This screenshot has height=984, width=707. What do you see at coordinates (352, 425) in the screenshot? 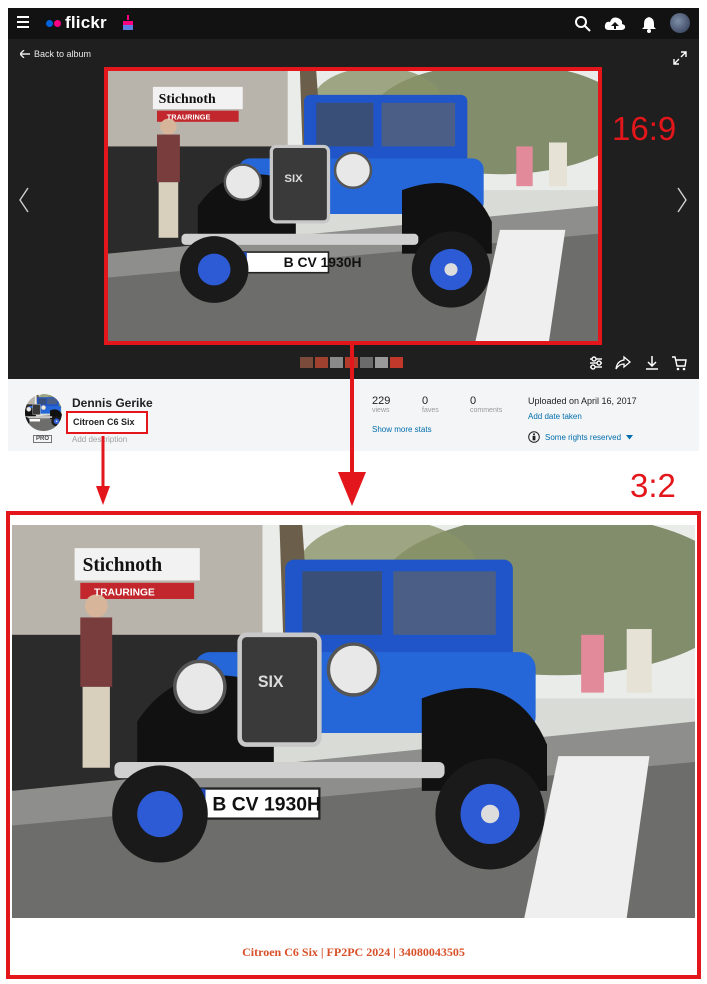
I see `arrow-photo-to-crop` at bounding box center [352, 425].